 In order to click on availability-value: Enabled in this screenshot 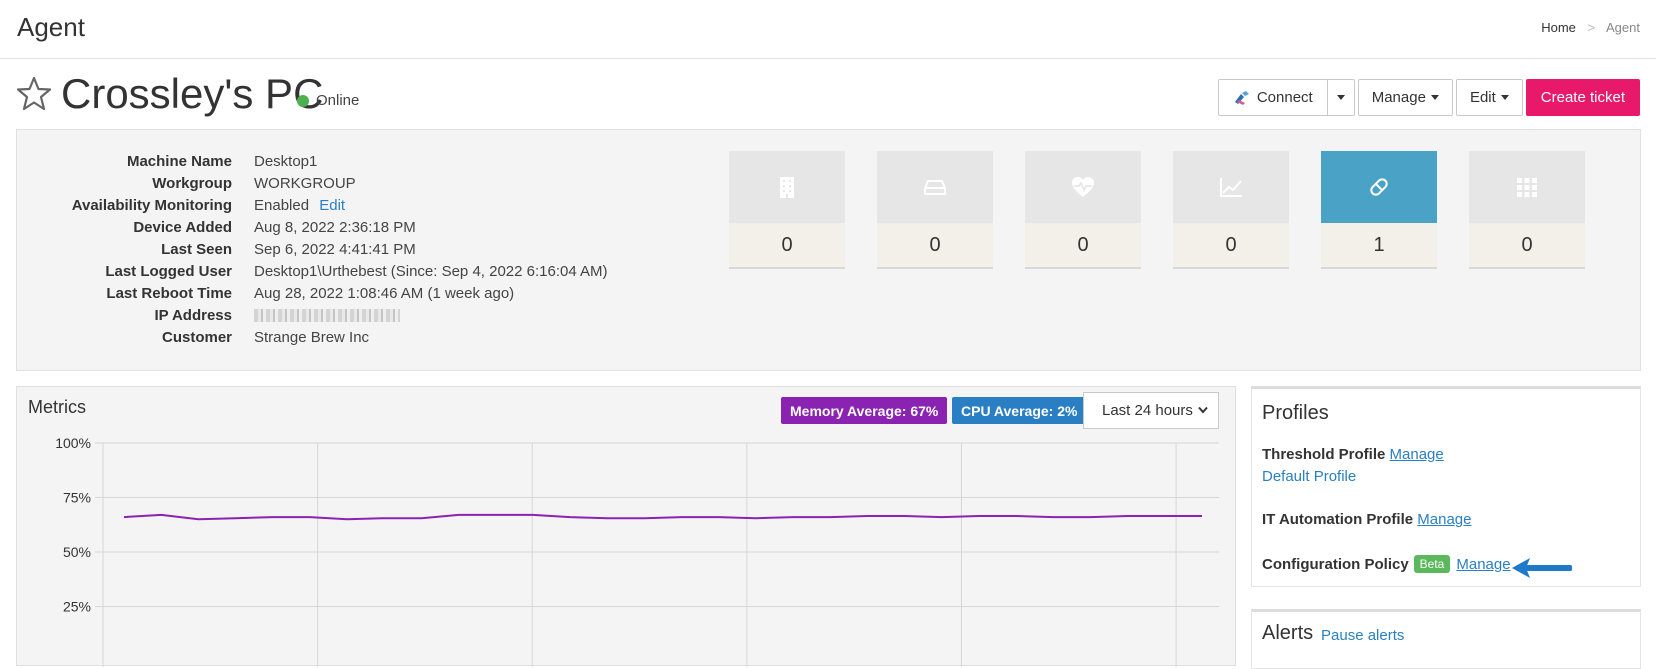, I will do `click(282, 205)`.